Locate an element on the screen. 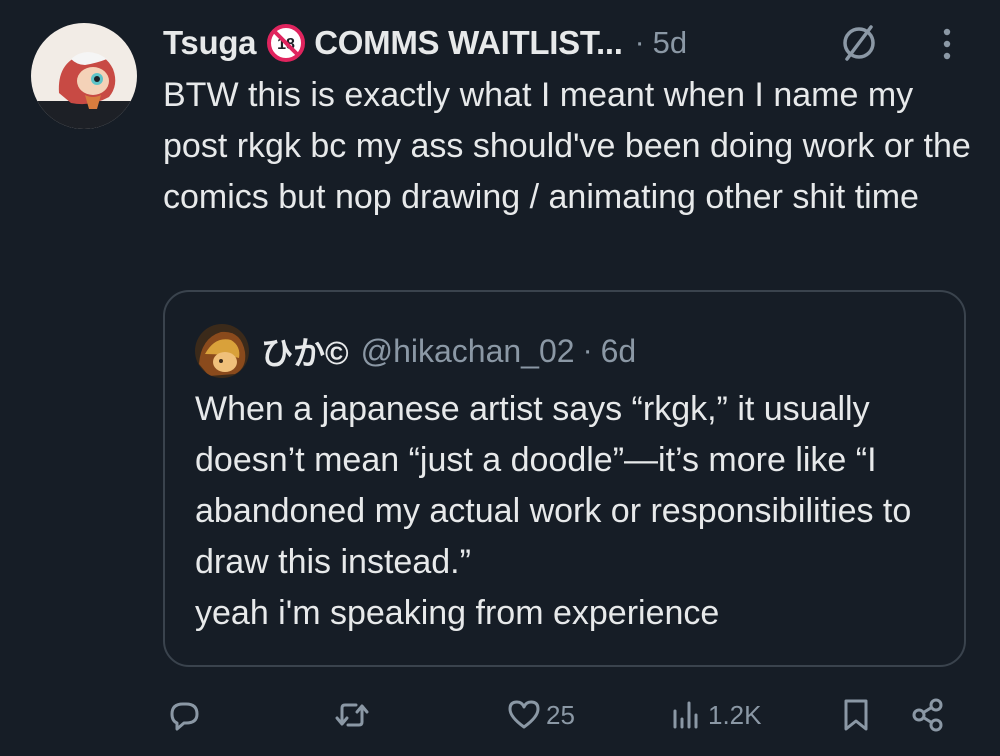 This screenshot has width=1000, height=756. share-button is located at coordinates (928, 715).